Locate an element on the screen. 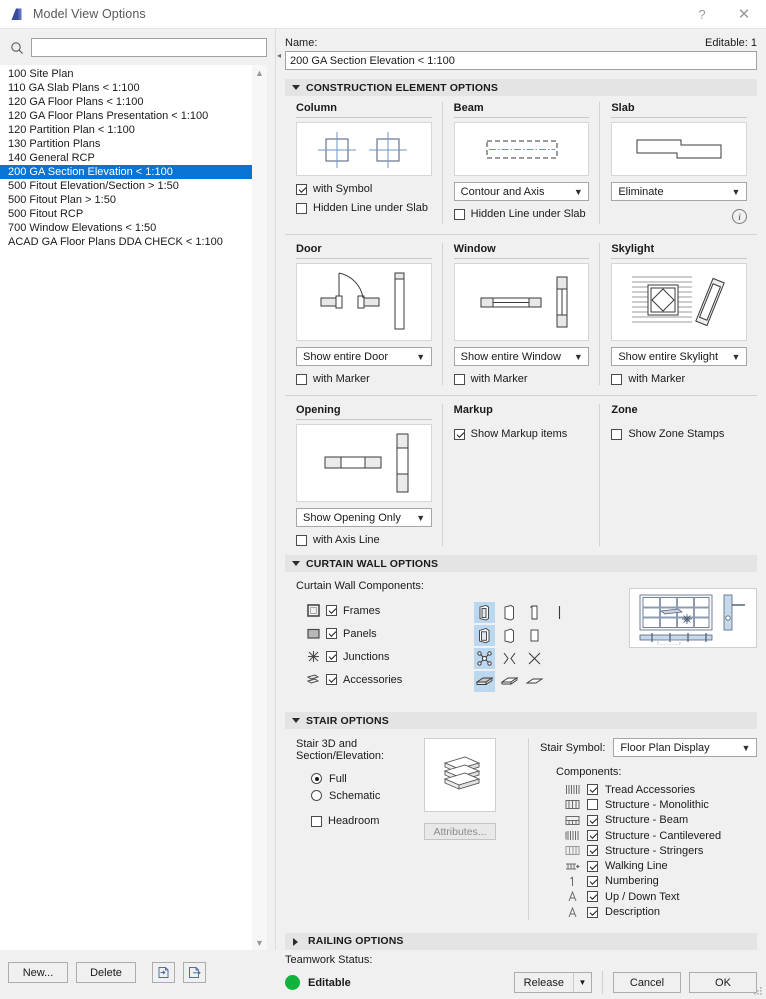 The image size is (766, 999). list-item: 100 Site Plan is located at coordinates (126, 74).